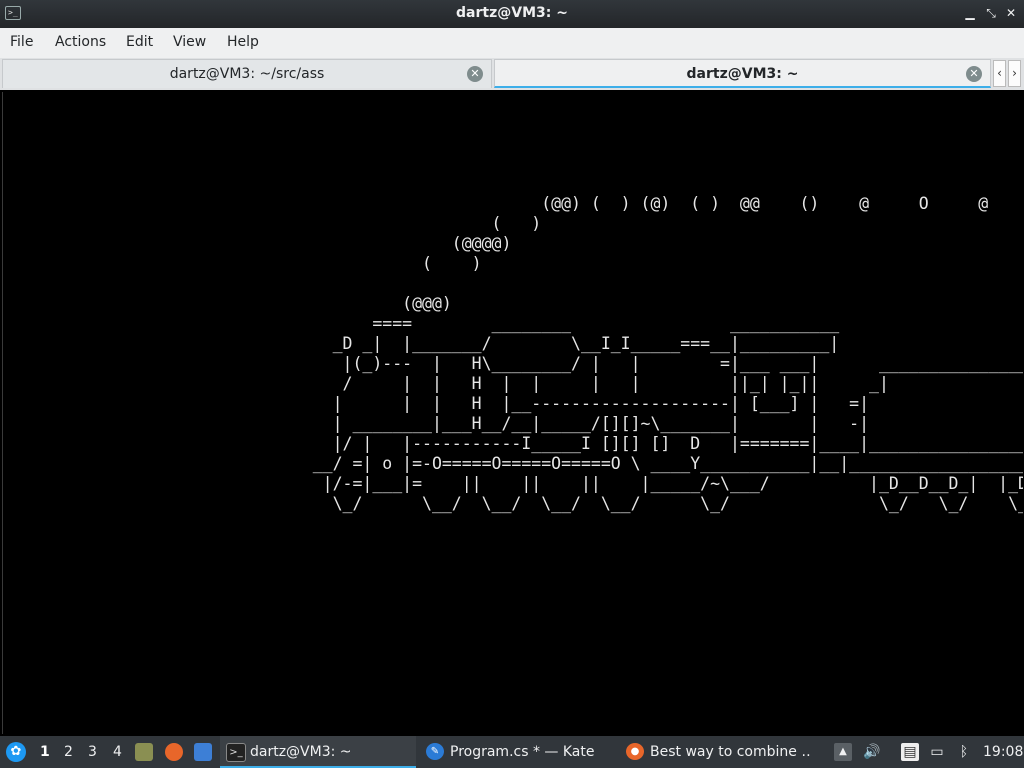  I want to click on tab-src-ass: dartz@VM3: ~/src/ass ✕, so click(247, 73).